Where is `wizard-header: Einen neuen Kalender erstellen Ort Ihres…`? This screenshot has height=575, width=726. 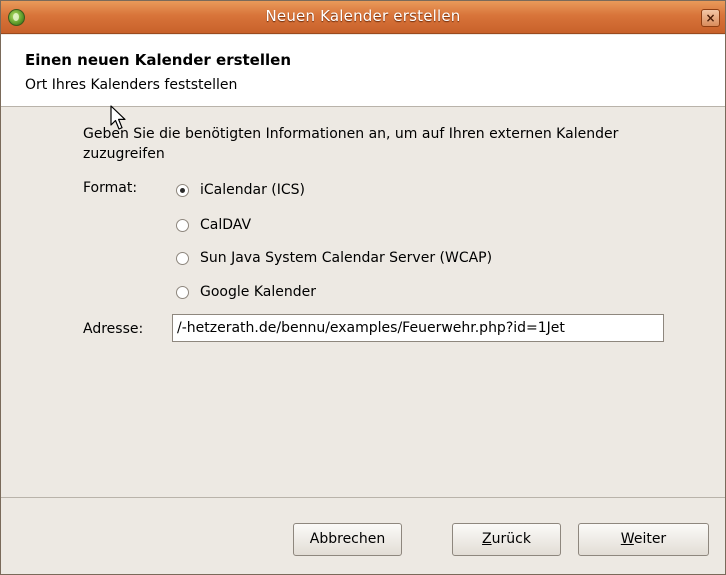 wizard-header: Einen neuen Kalender erstellen Ort Ihres… is located at coordinates (363, 71).